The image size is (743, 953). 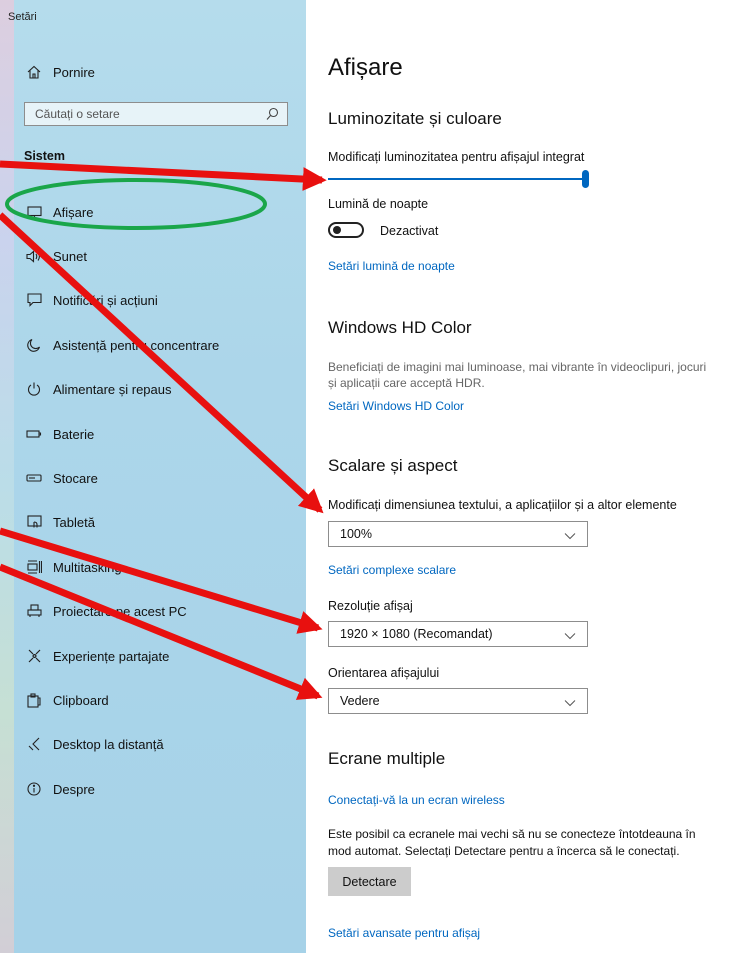 What do you see at coordinates (369, 881) in the screenshot?
I see `detect-button: Detectare` at bounding box center [369, 881].